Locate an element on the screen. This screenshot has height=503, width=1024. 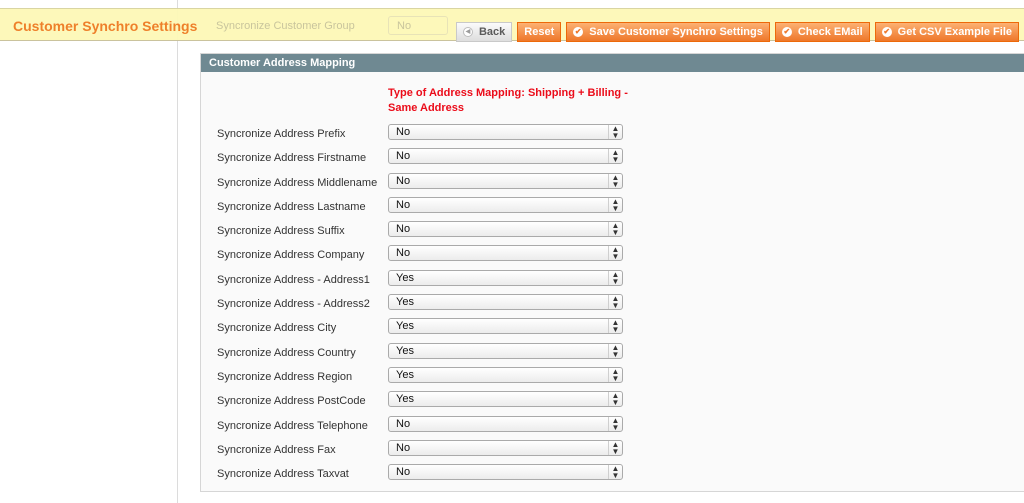
page-title: Customer Synchro Settings is located at coordinates (105, 26).